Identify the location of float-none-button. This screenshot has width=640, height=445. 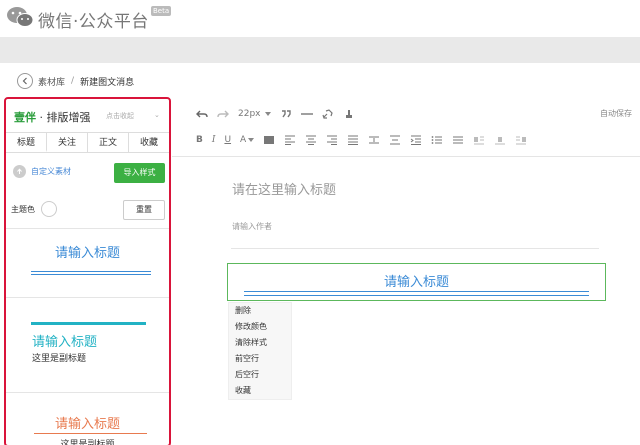
(500, 140).